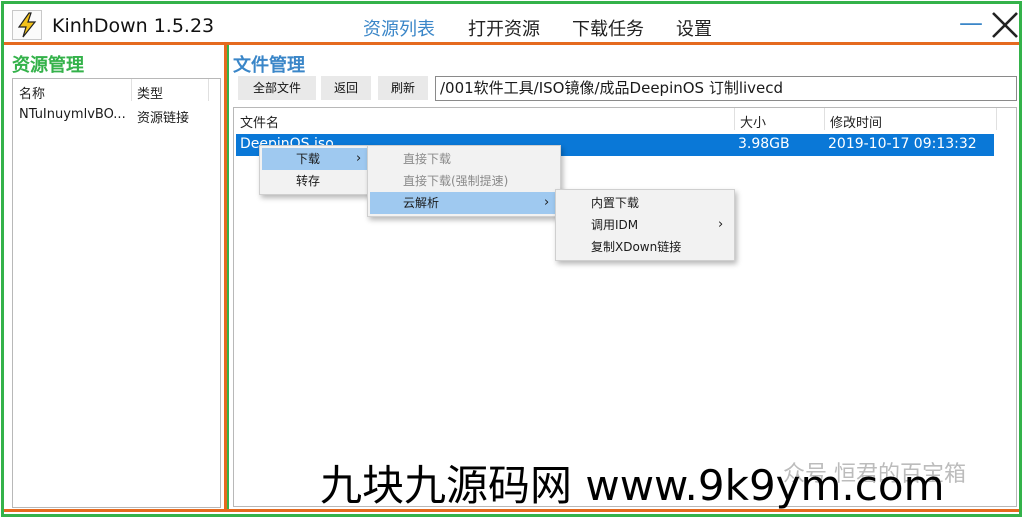  What do you see at coordinates (645, 203) in the screenshot?
I see `menu-item-builtin-download: 内置下载` at bounding box center [645, 203].